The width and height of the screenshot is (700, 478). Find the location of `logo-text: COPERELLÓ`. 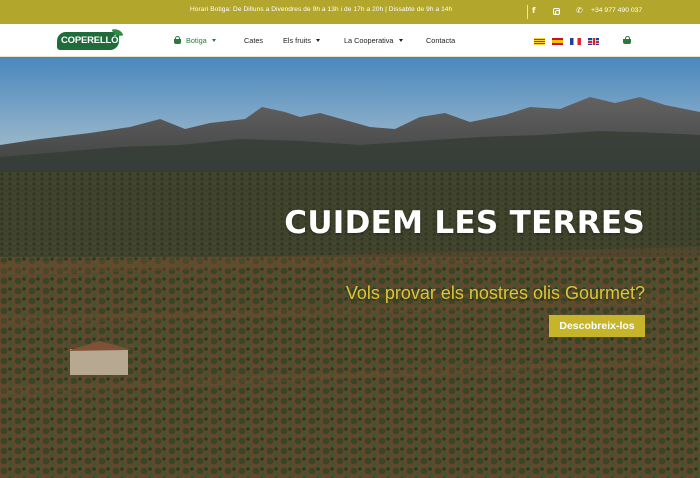

logo-text: COPERELLÓ is located at coordinates (90, 40).